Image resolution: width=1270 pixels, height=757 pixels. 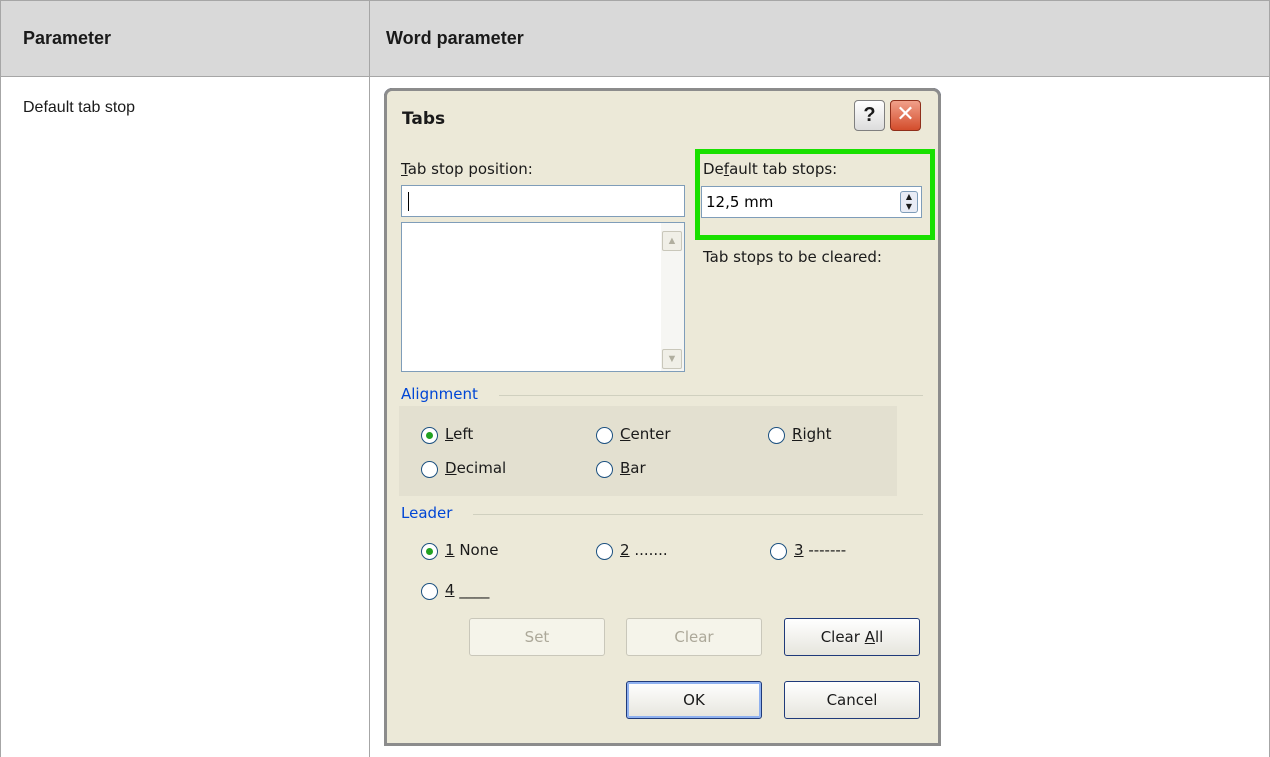 What do you see at coordinates (424, 119) in the screenshot?
I see `dialog-title: Tabs` at bounding box center [424, 119].